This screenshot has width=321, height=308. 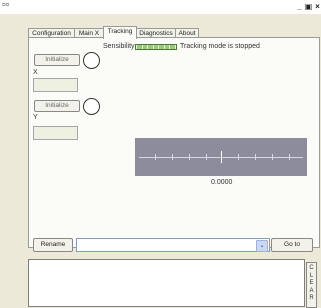 What do you see at coordinates (160, 7) in the screenshot?
I see `title-bar: ᴑᴑ _ ▣ ×` at bounding box center [160, 7].